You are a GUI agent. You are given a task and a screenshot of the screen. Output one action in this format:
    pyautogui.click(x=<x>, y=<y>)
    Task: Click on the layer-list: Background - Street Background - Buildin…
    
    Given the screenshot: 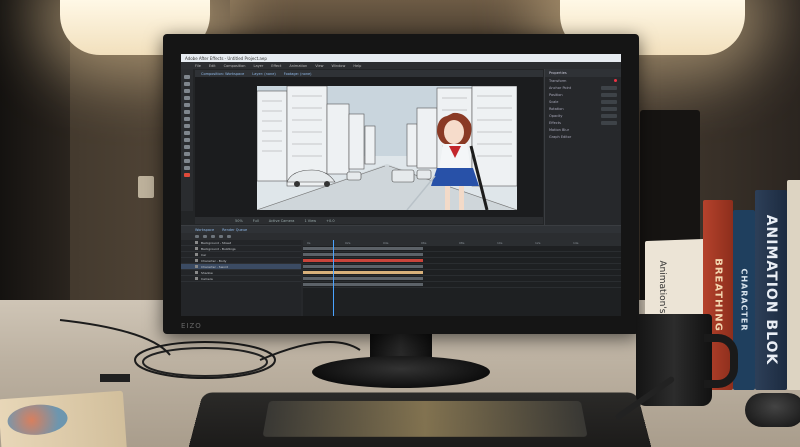 What is the action you would take?
    pyautogui.click(x=241, y=278)
    